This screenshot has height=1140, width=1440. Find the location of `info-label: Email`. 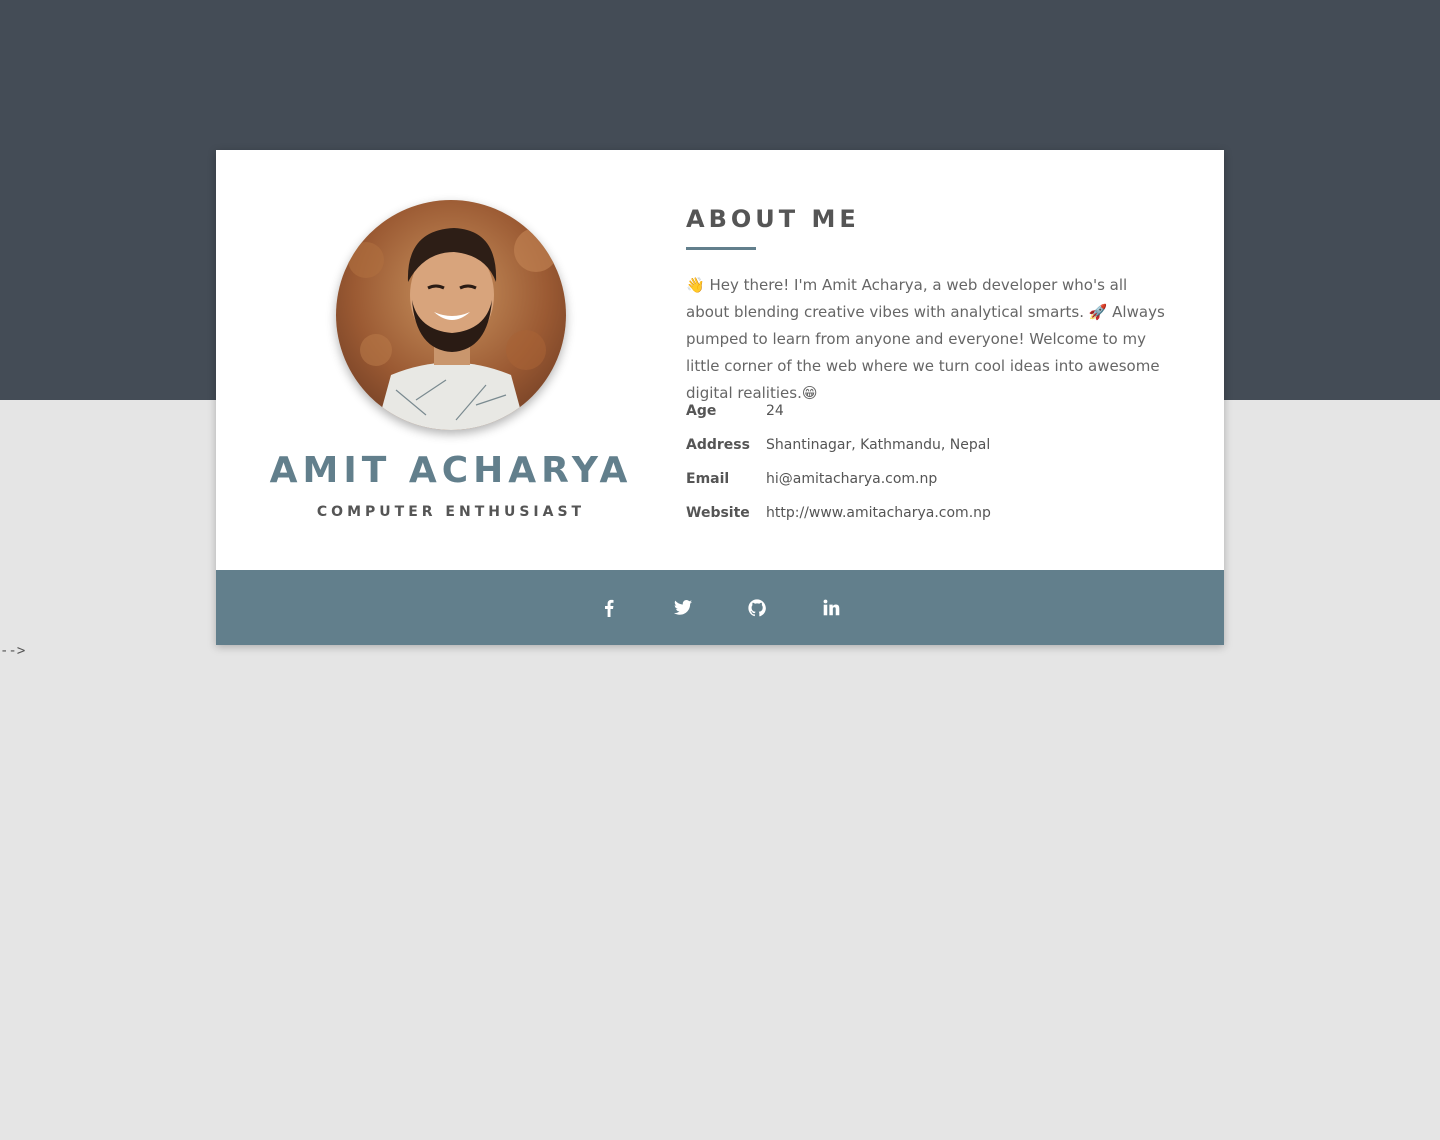

info-label: Email is located at coordinates (708, 479).